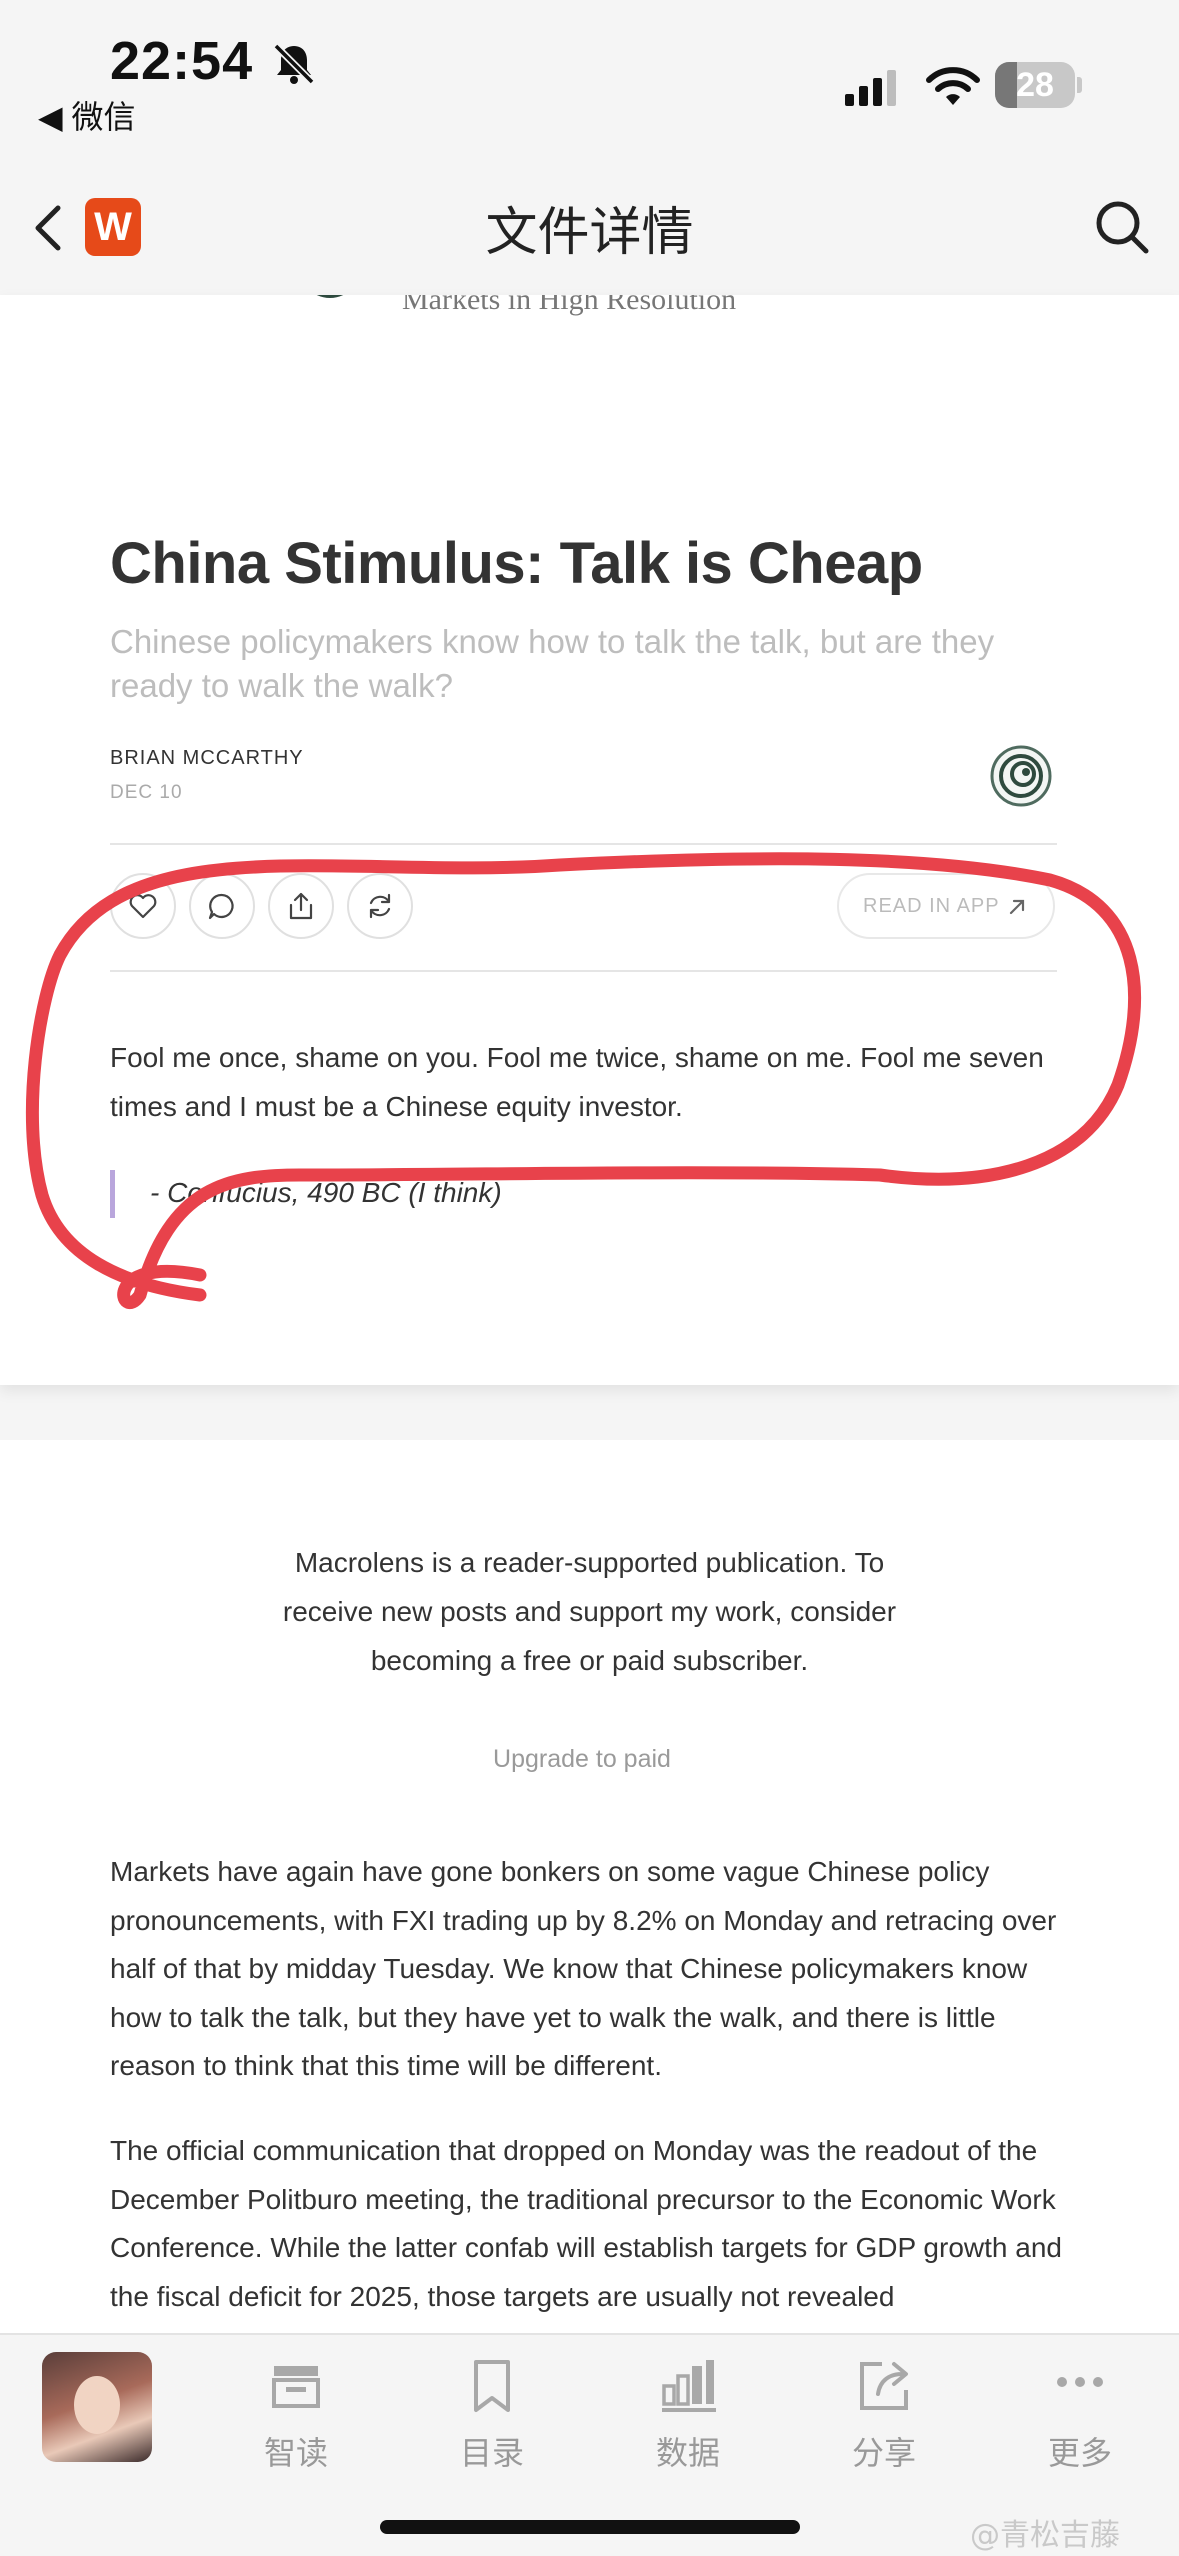 This screenshot has height=2556, width=1179. I want to click on page-title: 文件详情, so click(589, 233).